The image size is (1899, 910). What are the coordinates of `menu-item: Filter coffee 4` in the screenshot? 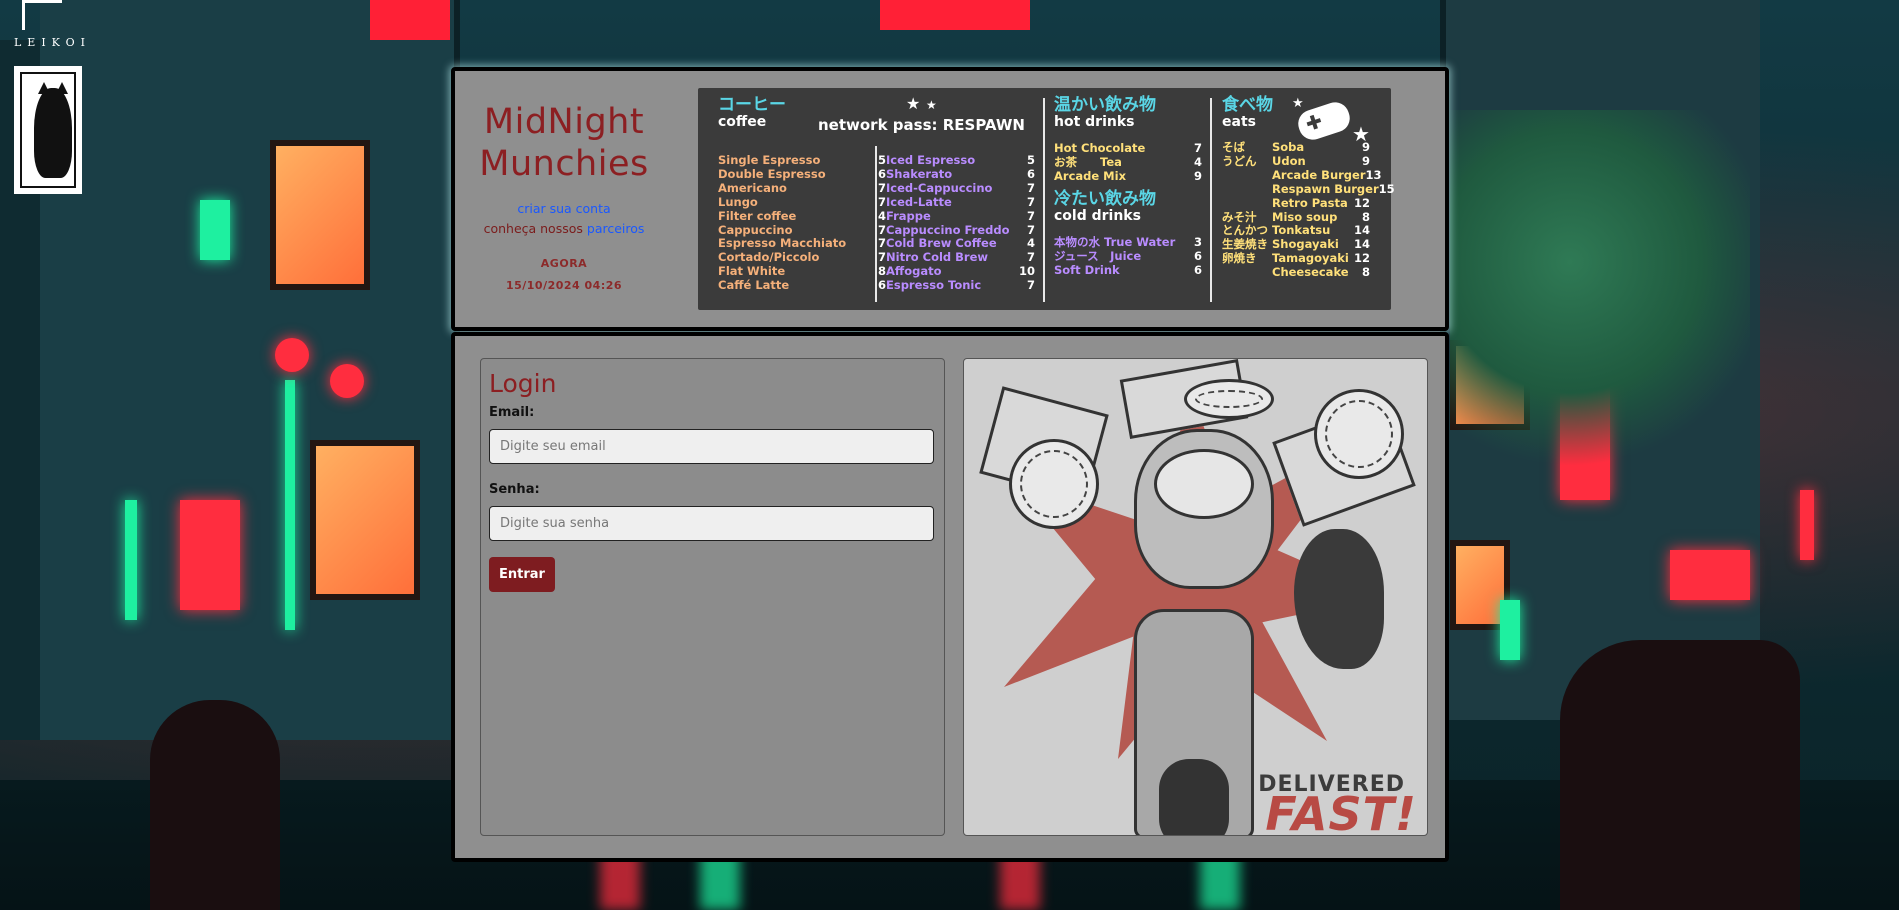 It's located at (802, 216).